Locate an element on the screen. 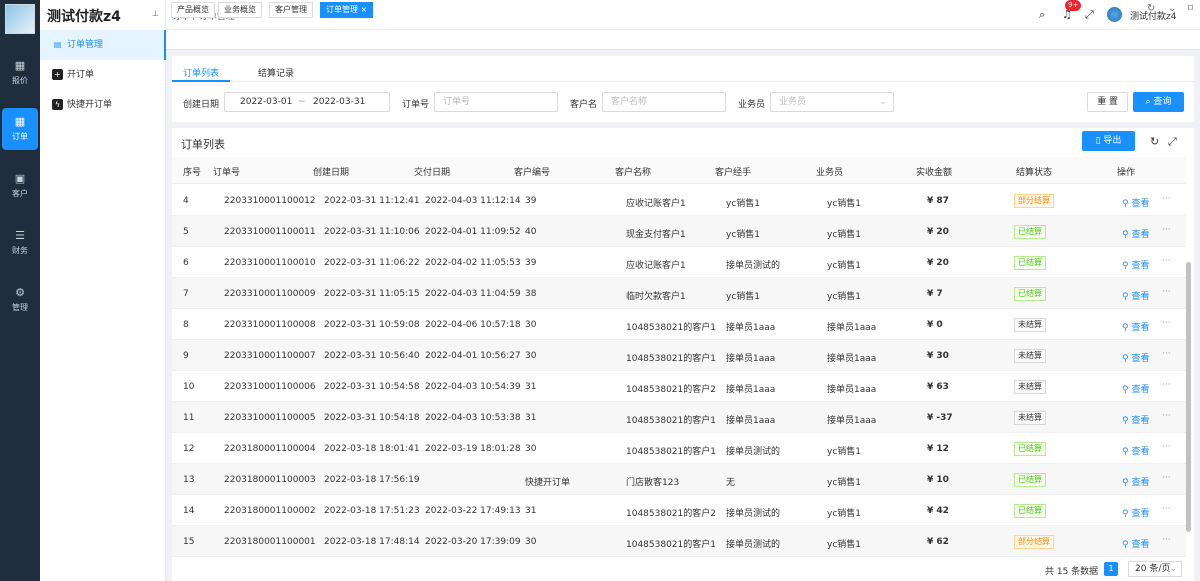 This screenshot has width=1200, height=581. tab-customer-manage: 客户管理 is located at coordinates (291, 10).